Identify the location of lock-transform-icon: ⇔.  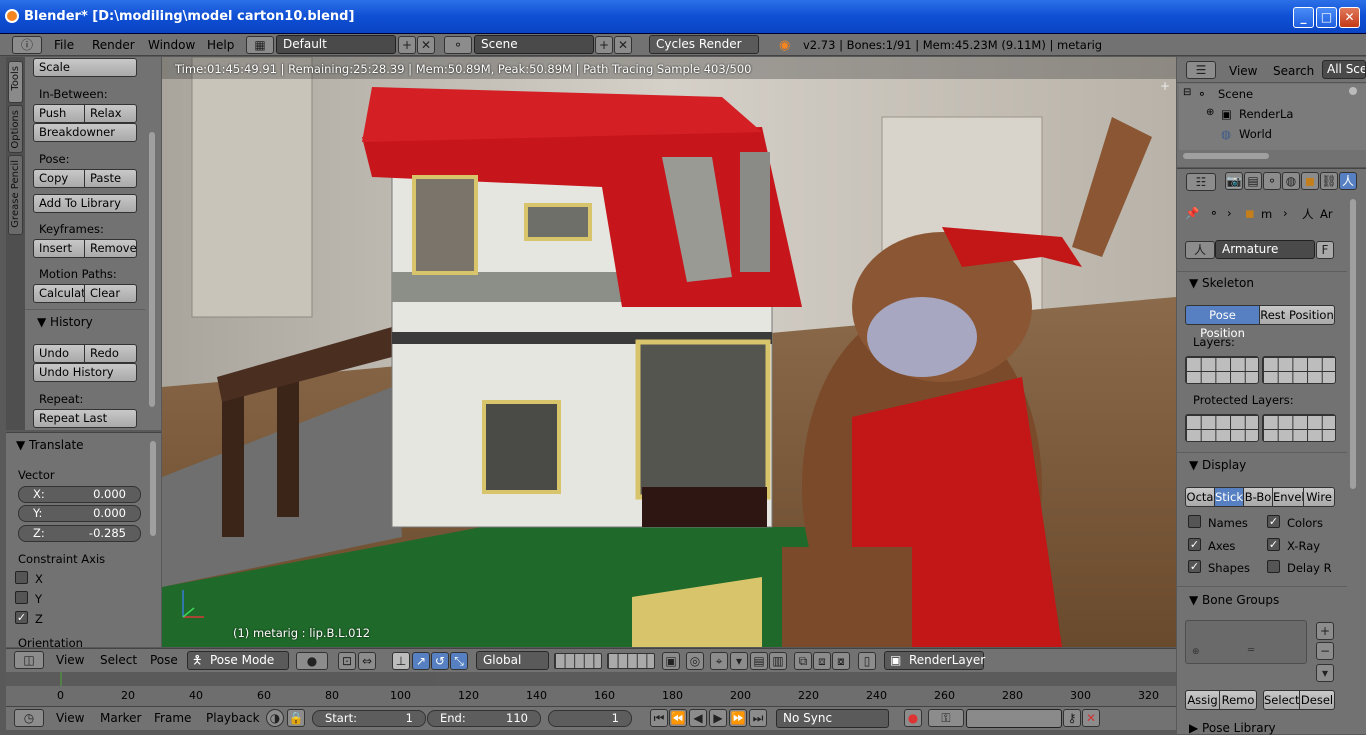
(367, 661).